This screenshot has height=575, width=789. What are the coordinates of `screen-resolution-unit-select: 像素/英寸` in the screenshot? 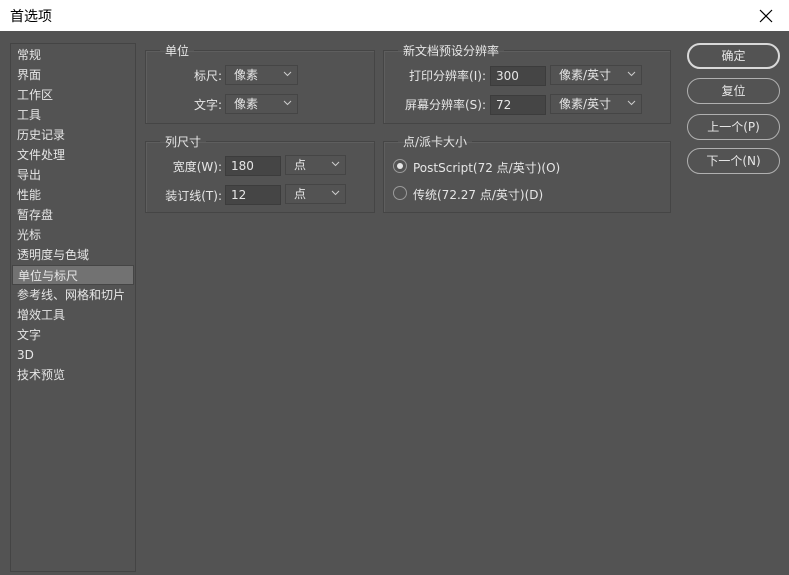 It's located at (596, 104).